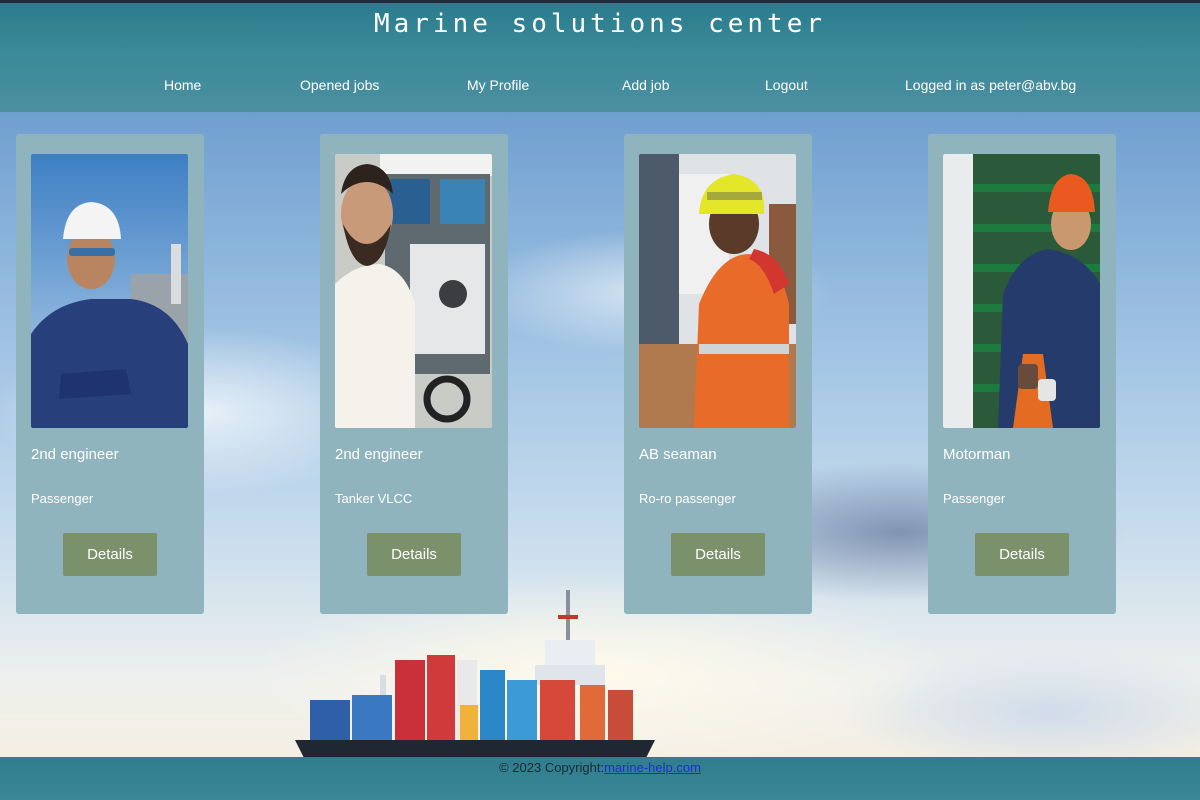 The width and height of the screenshot is (1200, 800). Describe the element at coordinates (652, 767) in the screenshot. I see `footer-site-link: marine-help.com` at that location.